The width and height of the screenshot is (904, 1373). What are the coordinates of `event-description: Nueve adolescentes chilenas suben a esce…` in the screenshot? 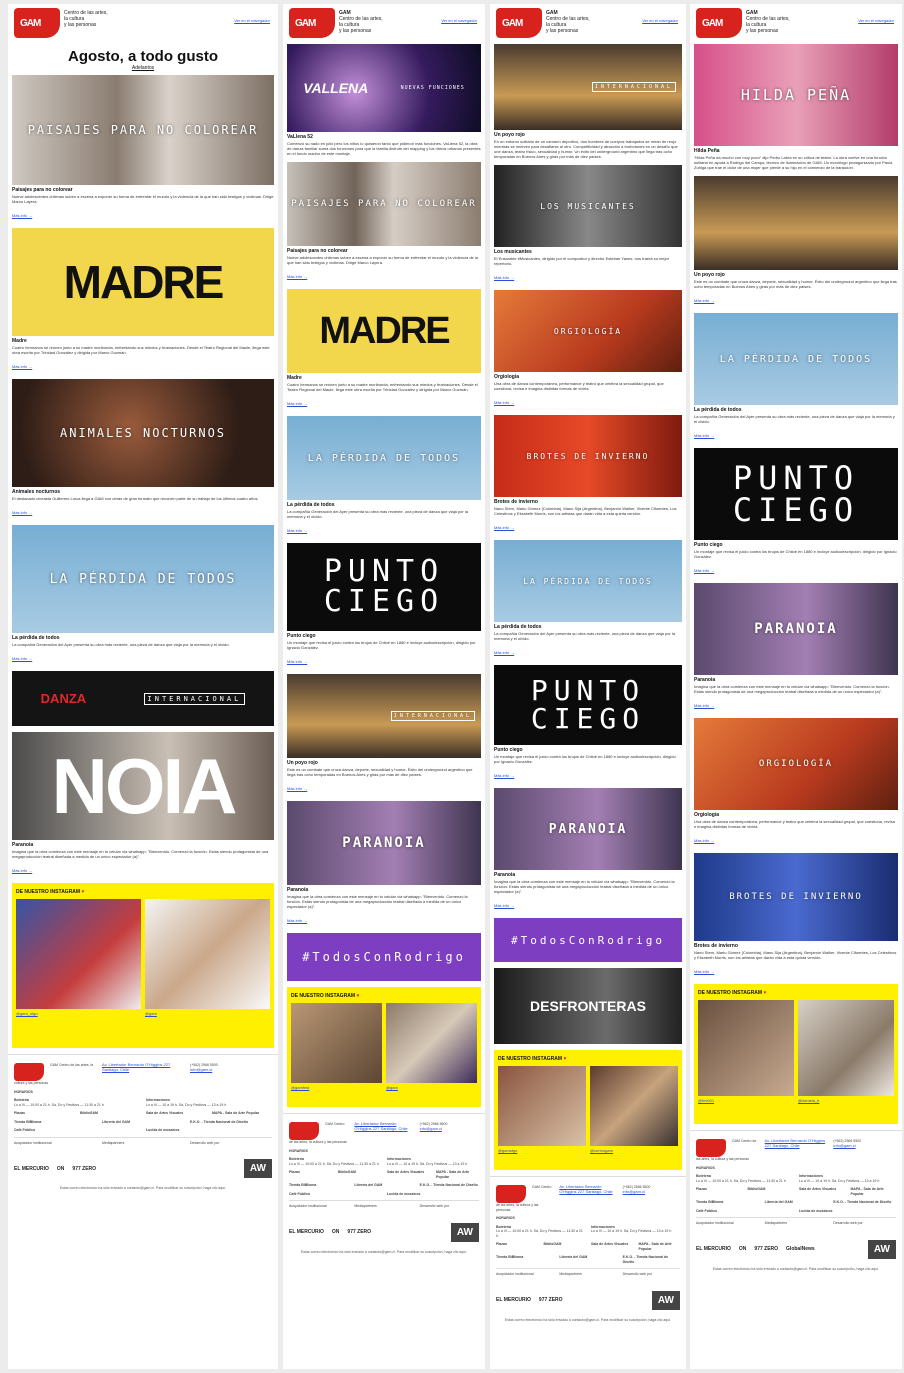 It's located at (143, 199).